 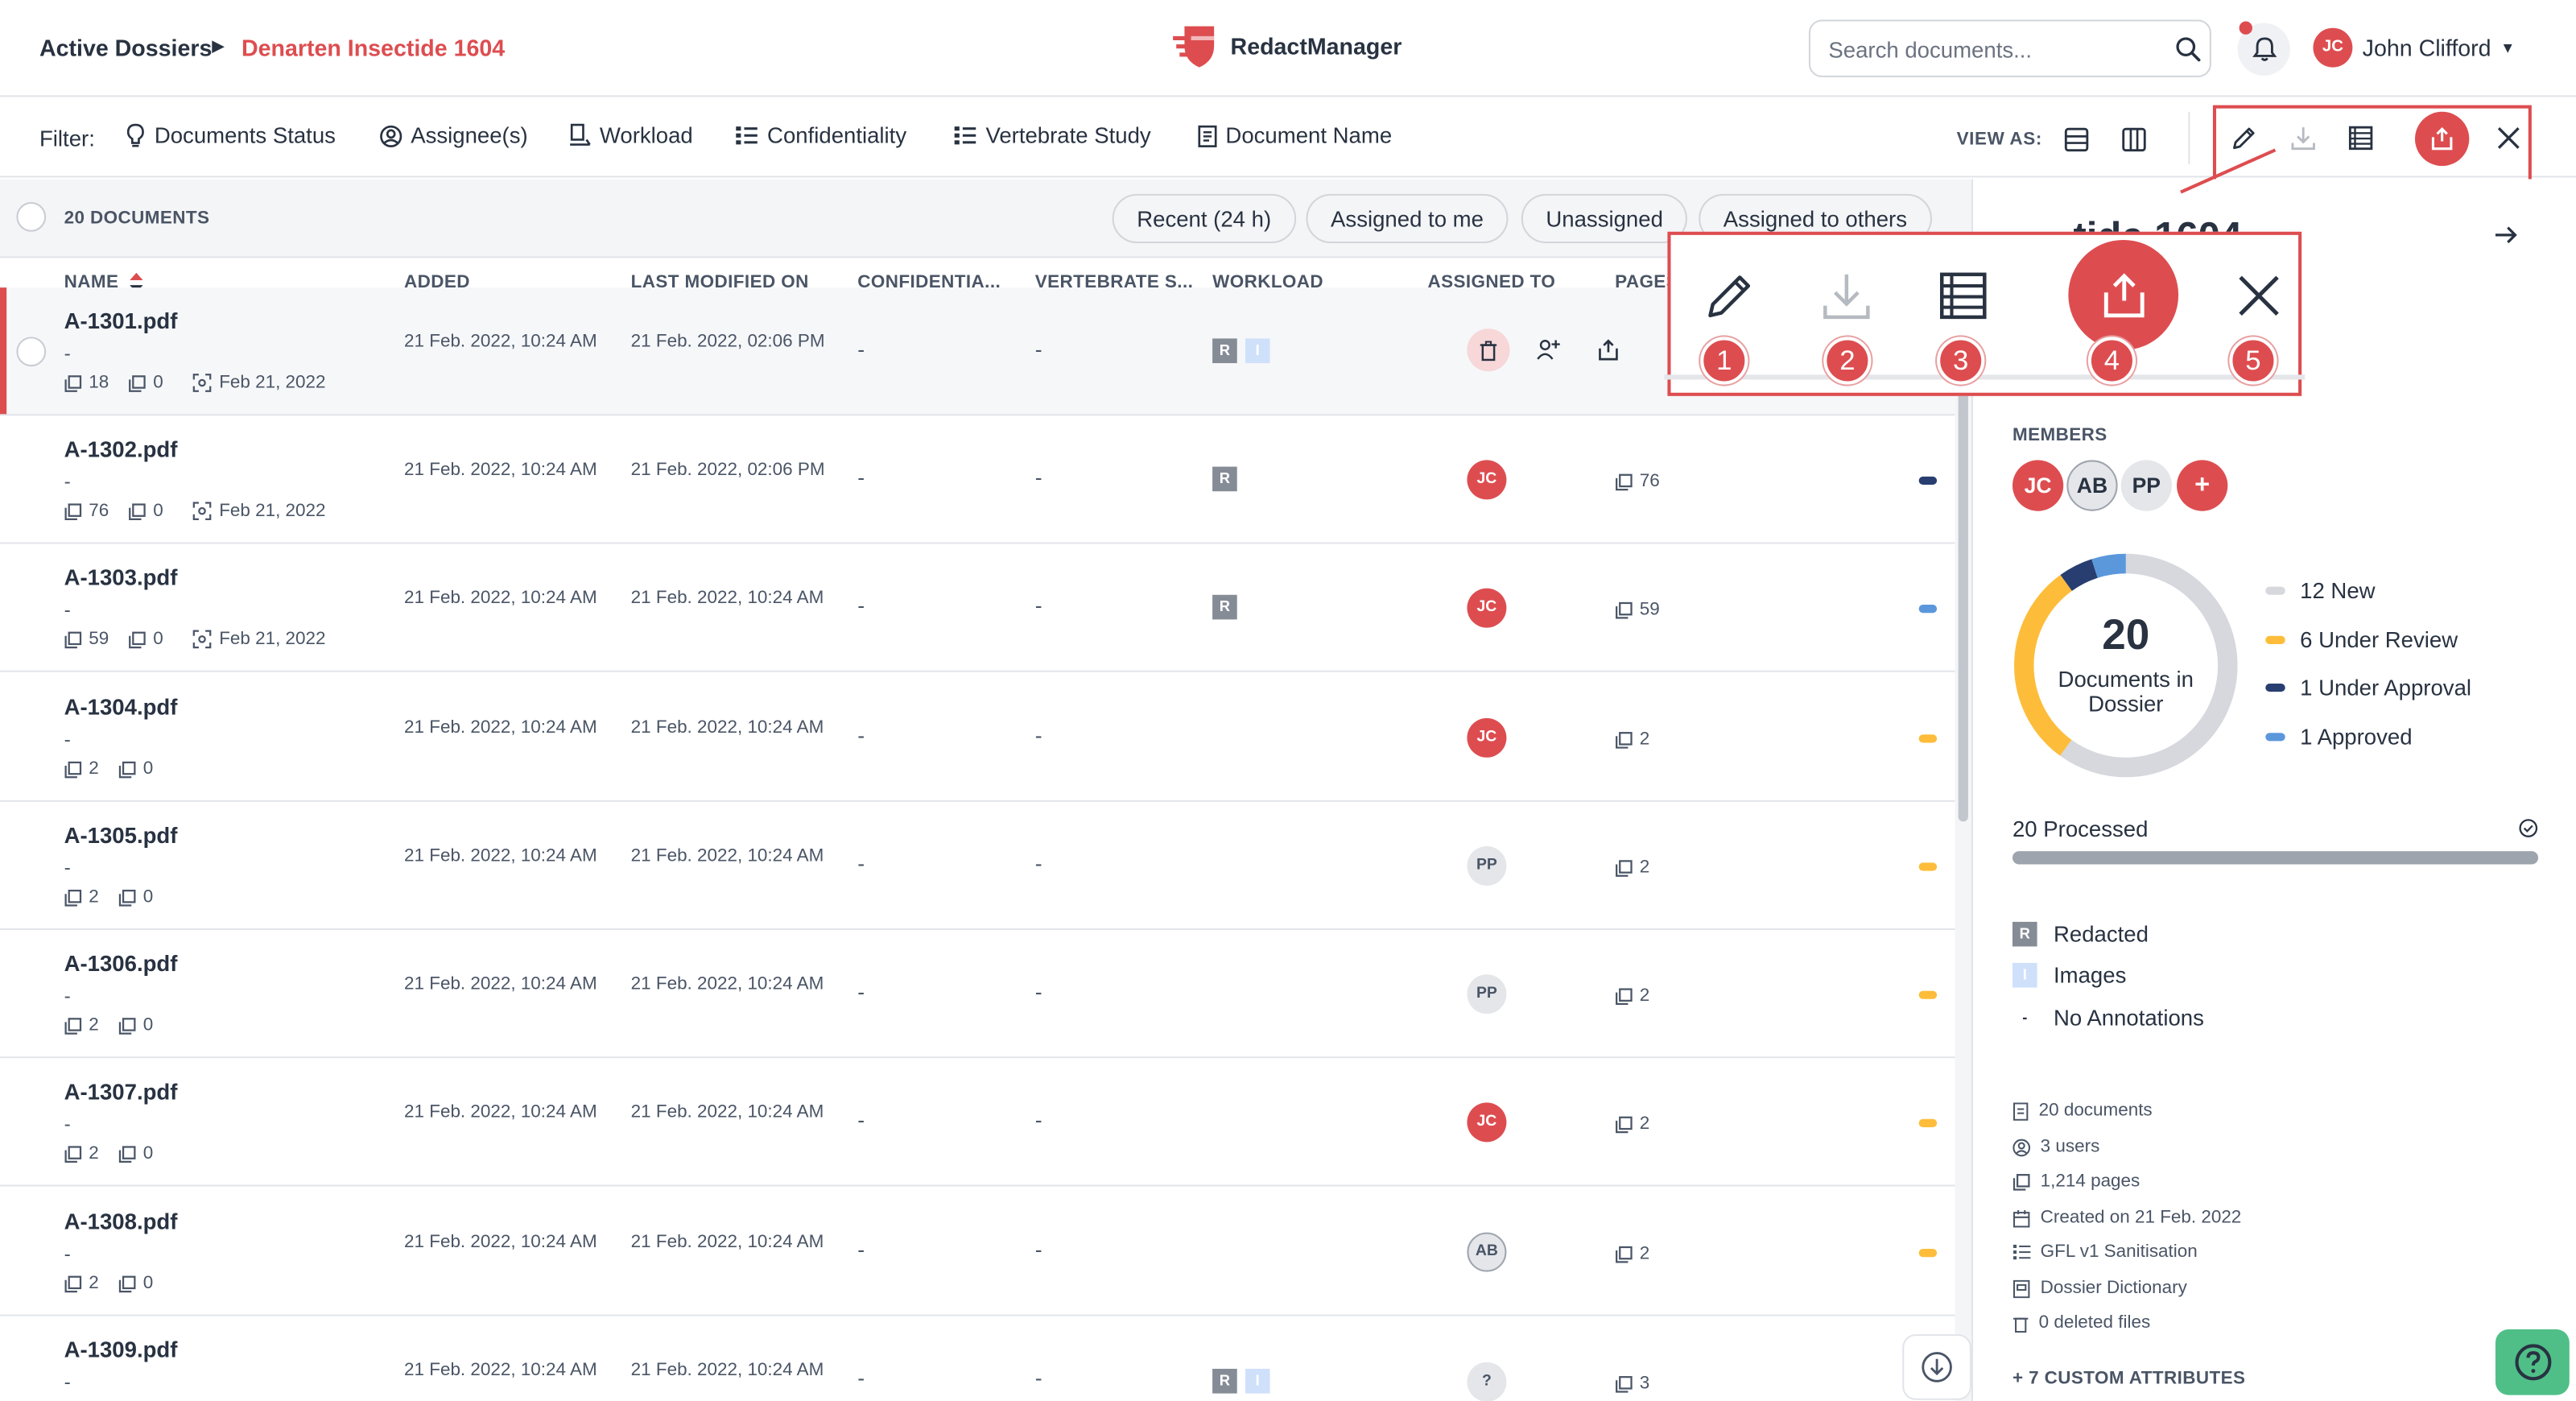 What do you see at coordinates (121, 1092) in the screenshot?
I see `file-name: A-1307.pdf` at bounding box center [121, 1092].